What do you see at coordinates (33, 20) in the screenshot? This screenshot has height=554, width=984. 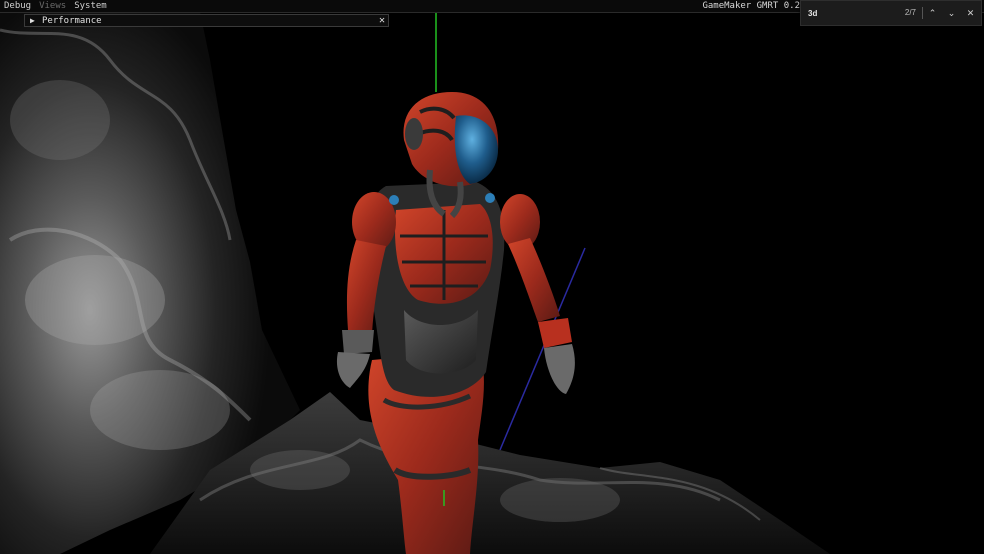 I see `collapse-arrow-icon: ▶` at bounding box center [33, 20].